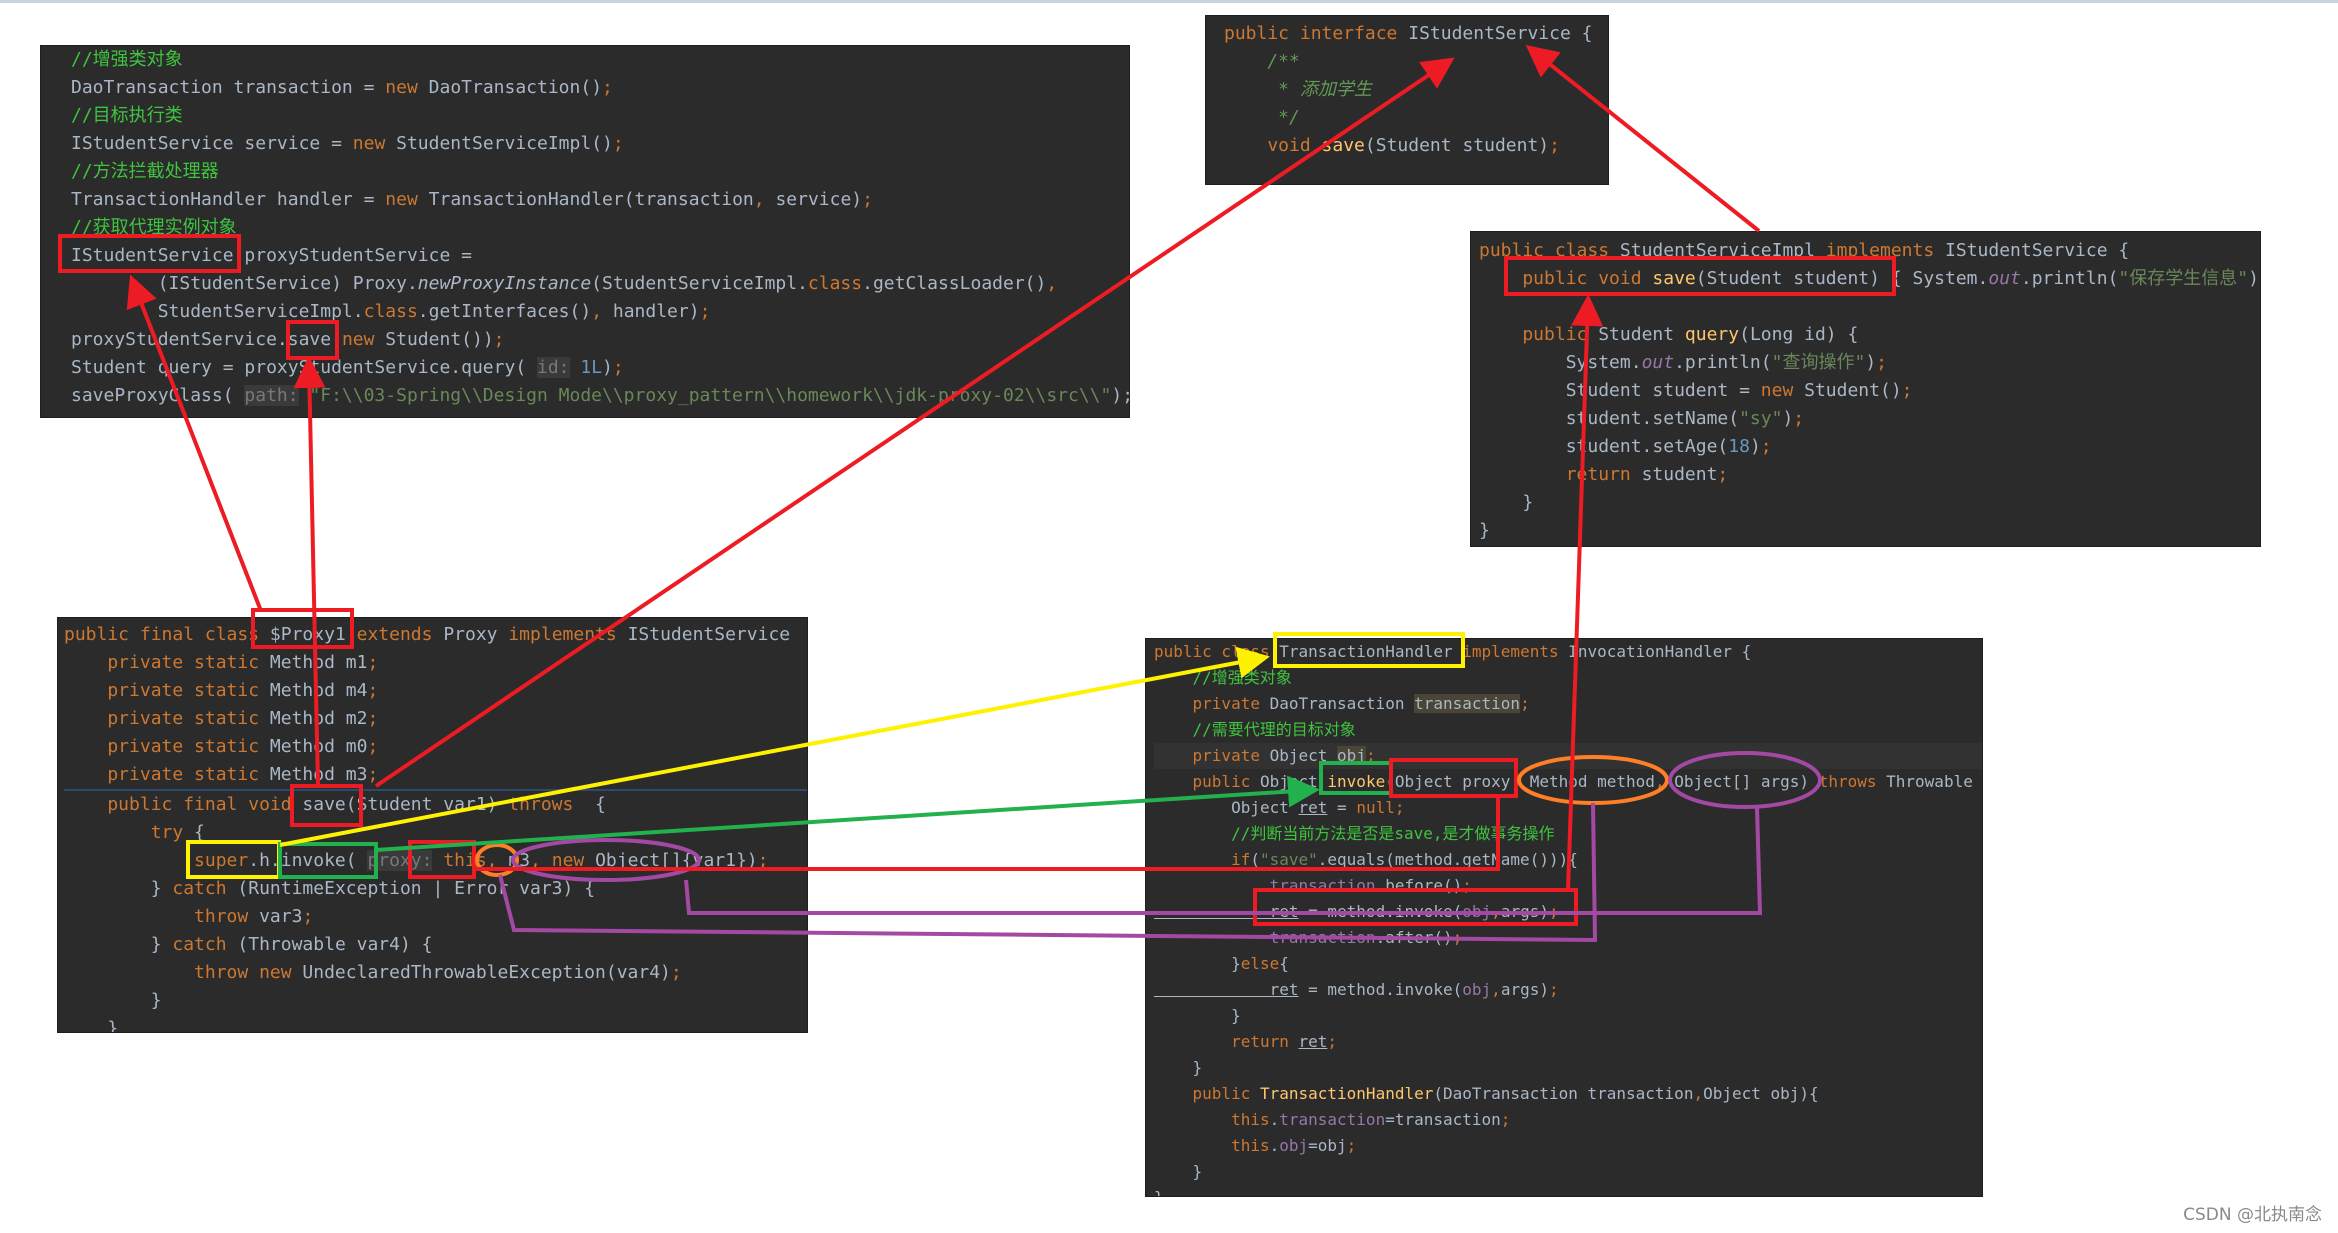 The width and height of the screenshot is (2338, 1233). I want to click on box-super-h, so click(233, 859).